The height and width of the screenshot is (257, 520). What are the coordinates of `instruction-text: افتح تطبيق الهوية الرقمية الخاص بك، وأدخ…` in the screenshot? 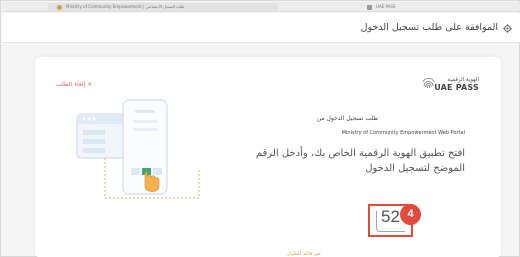 It's located at (360, 161).